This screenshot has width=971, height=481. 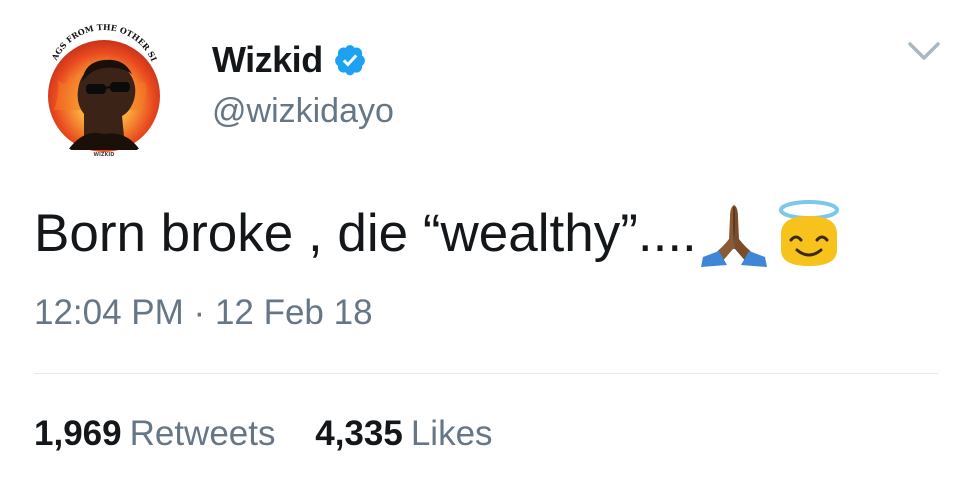 I want to click on retweets-label: Retweets, so click(x=202, y=433).